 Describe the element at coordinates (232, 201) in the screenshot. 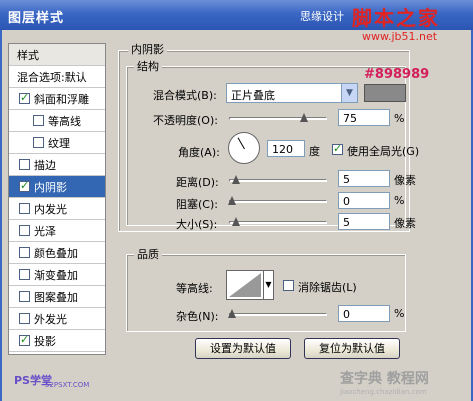

I see `choke-slider-thumb` at that location.